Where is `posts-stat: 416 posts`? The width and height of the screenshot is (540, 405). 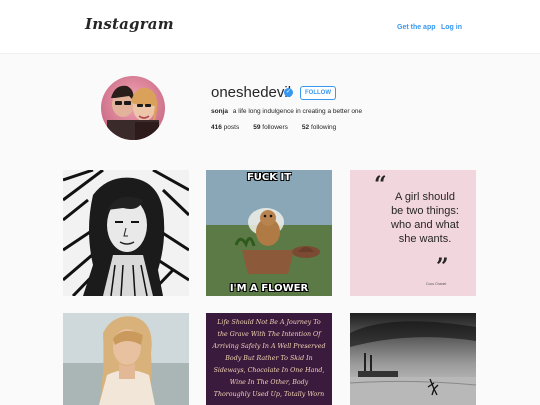
posts-stat: 416 posts is located at coordinates (225, 127).